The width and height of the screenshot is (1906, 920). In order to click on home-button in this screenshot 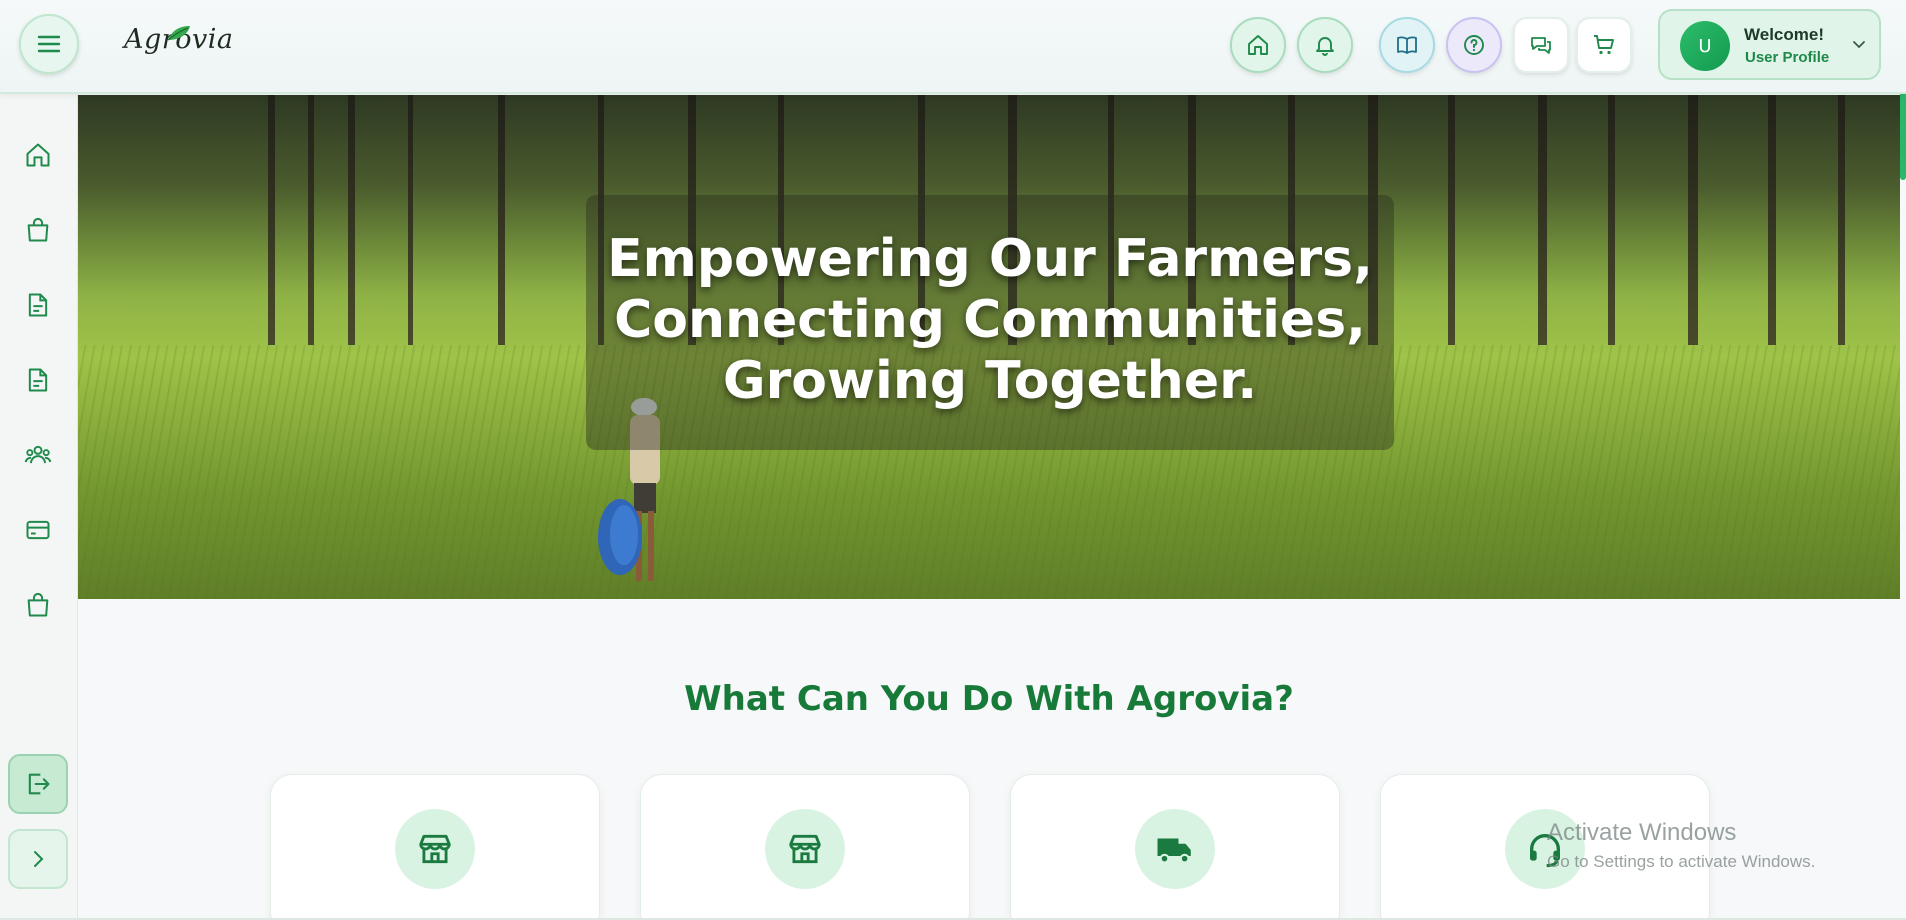, I will do `click(1258, 45)`.